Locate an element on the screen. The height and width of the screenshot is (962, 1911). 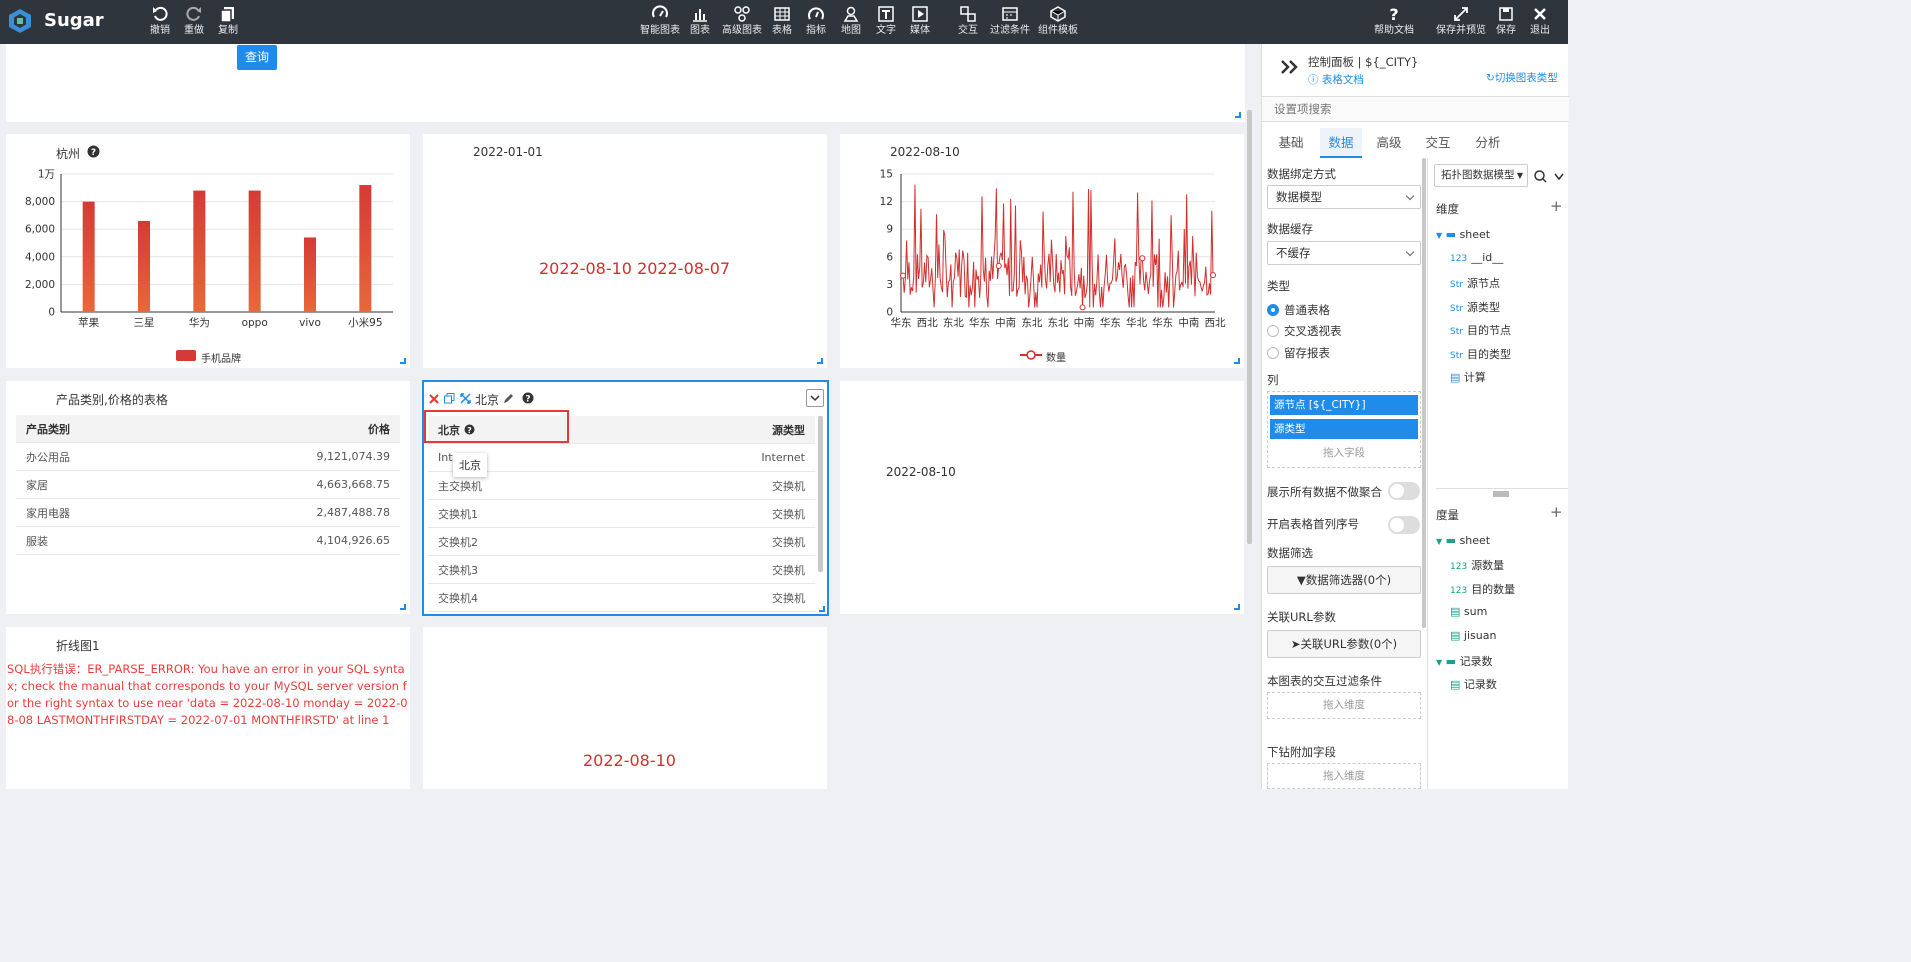
measure-field: 123 源数量 is located at coordinates (1477, 565).